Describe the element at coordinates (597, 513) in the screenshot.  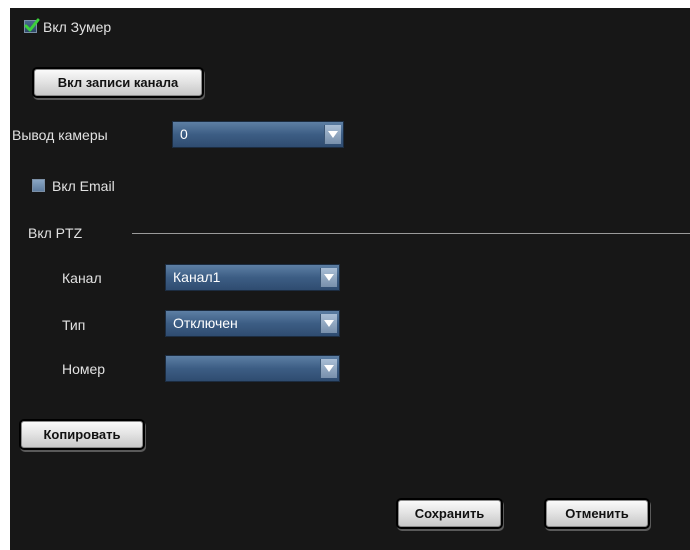
I see `cancel-button: Отменить` at that location.